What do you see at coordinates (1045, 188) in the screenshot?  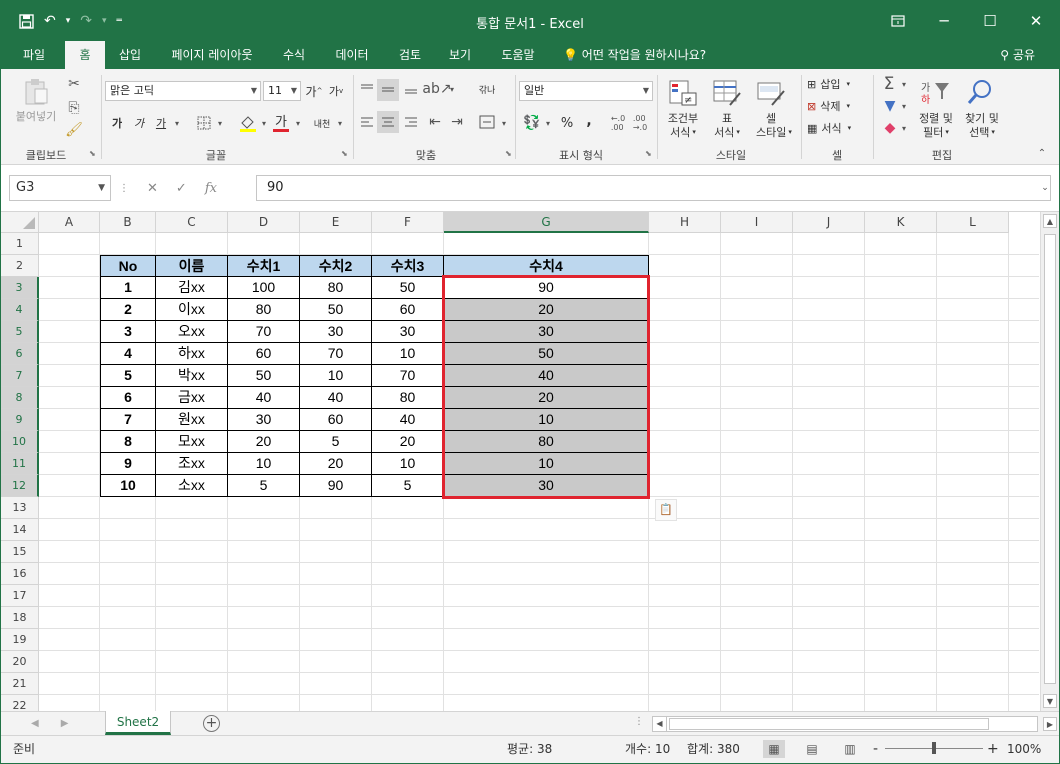 I see `expand-formula-bar-icon: ⌄` at bounding box center [1045, 188].